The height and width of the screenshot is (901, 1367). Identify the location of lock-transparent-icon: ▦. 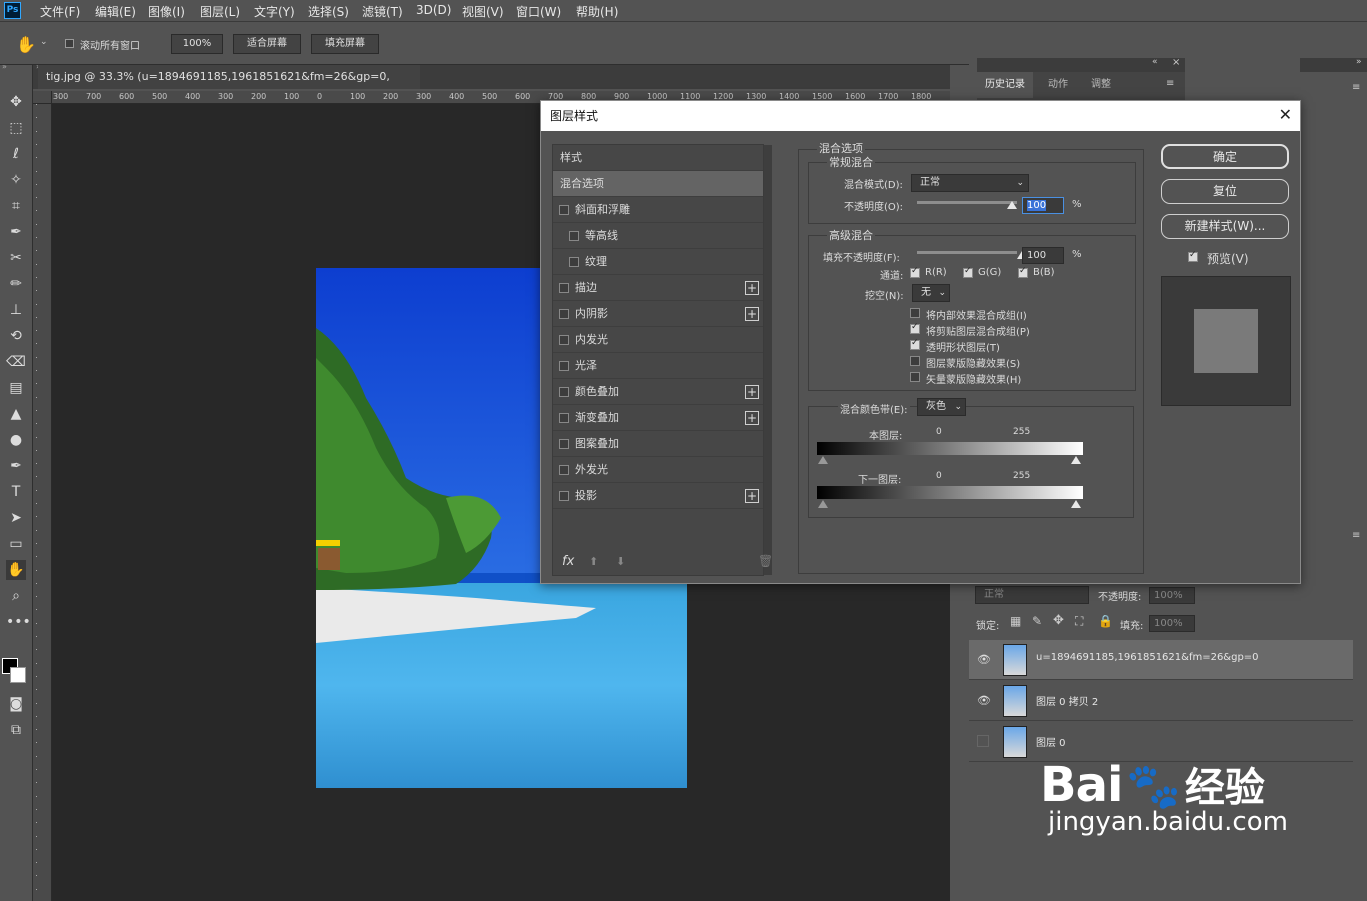
(1015, 621).